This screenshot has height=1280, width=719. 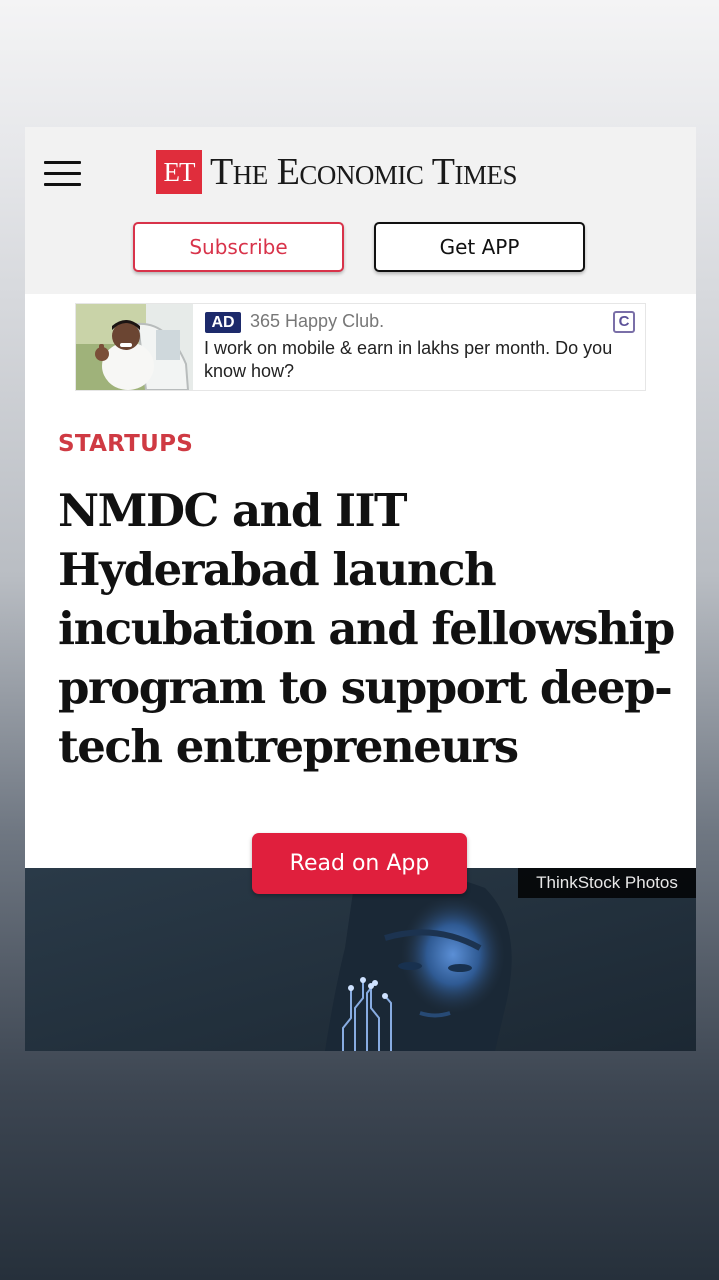 What do you see at coordinates (479, 247) in the screenshot?
I see `get-app-button: Get APP` at bounding box center [479, 247].